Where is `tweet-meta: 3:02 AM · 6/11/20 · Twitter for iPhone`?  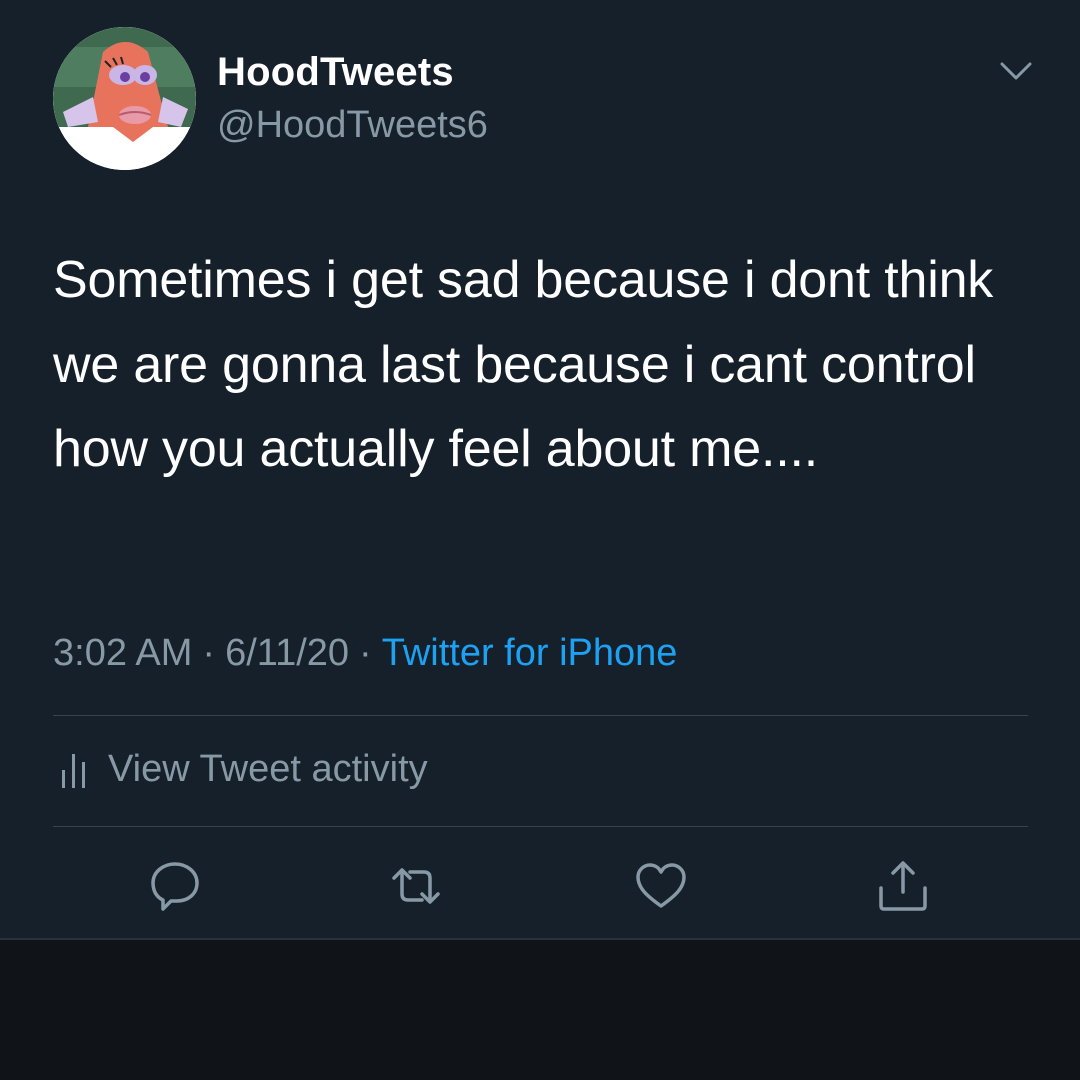
tweet-meta: 3:02 AM · 6/11/20 · Twitter for iPhone is located at coordinates (365, 653).